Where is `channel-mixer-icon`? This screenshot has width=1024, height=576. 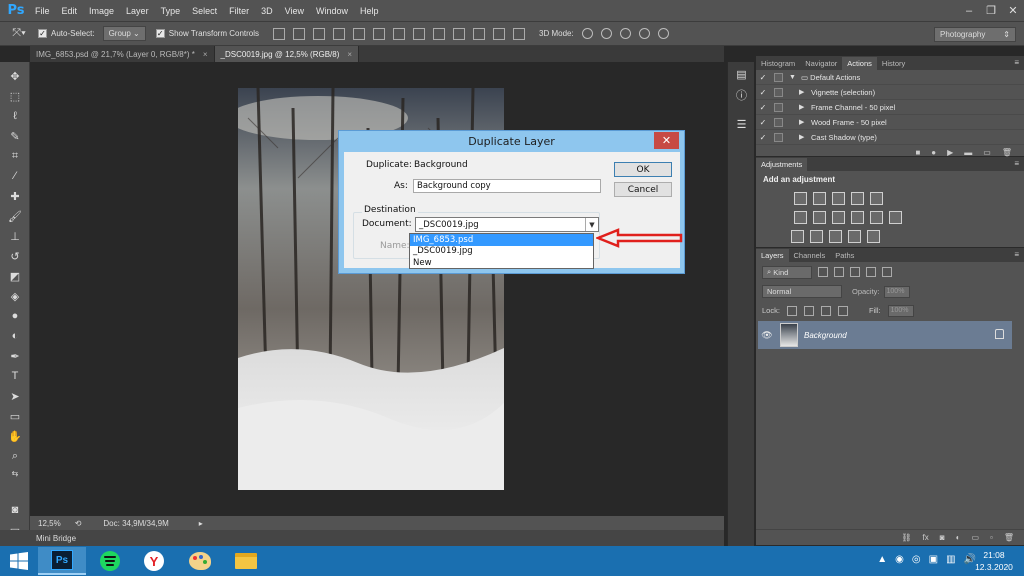 channel-mixer-icon is located at coordinates (876, 217).